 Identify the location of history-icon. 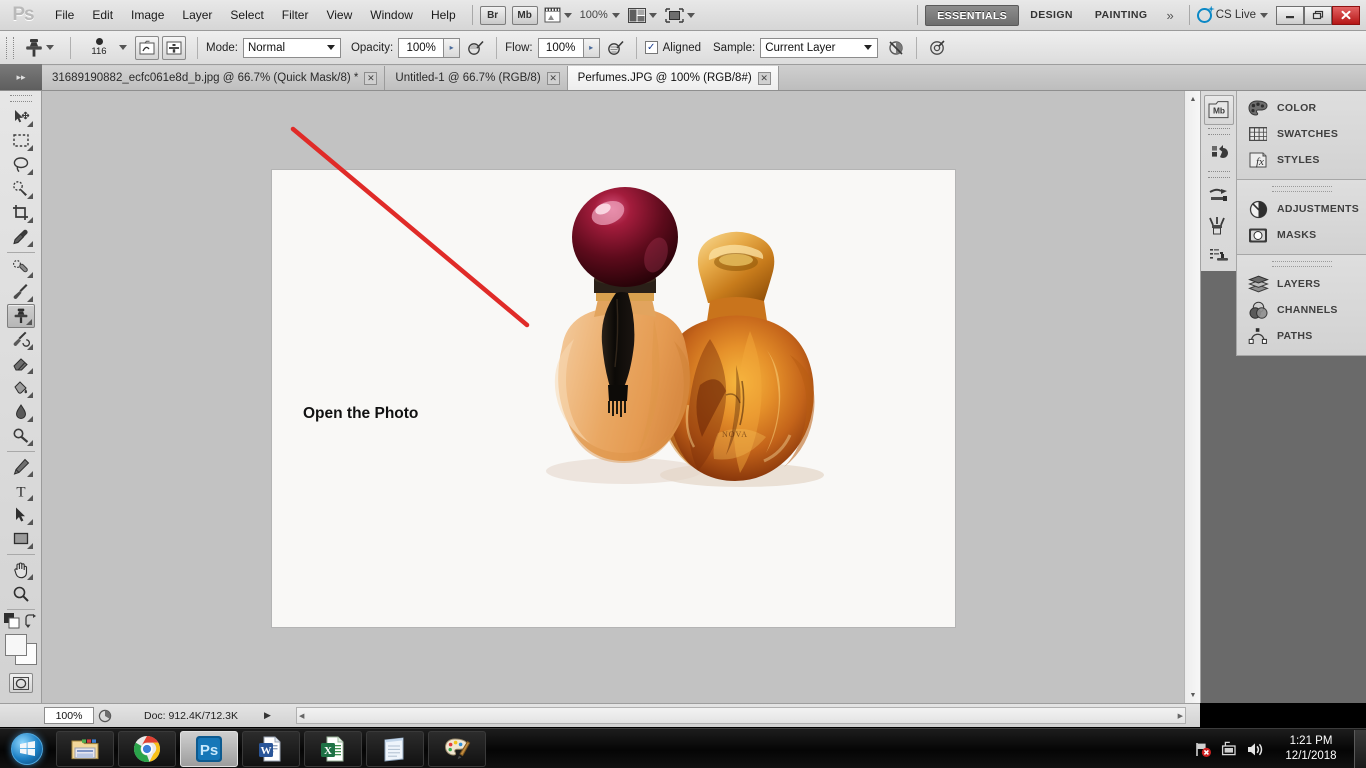
(1219, 153).